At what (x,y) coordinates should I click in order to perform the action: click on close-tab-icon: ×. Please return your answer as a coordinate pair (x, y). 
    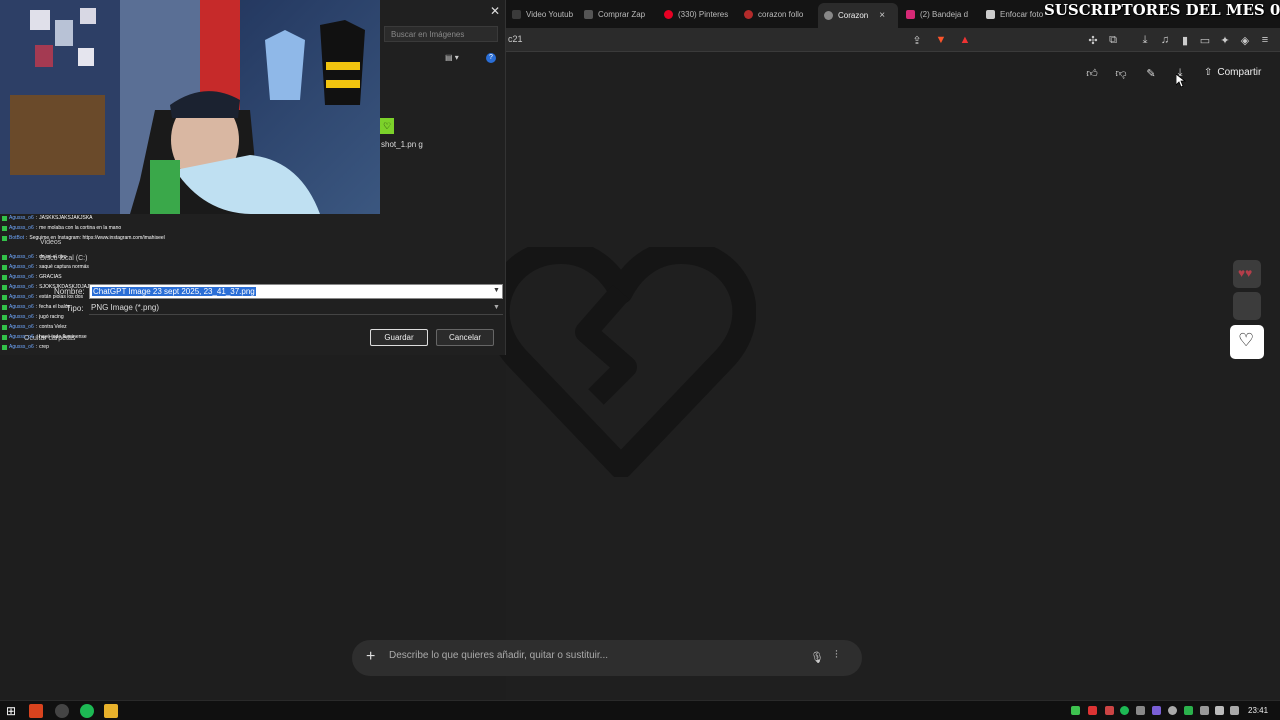
    Looking at the image, I should click on (882, 15).